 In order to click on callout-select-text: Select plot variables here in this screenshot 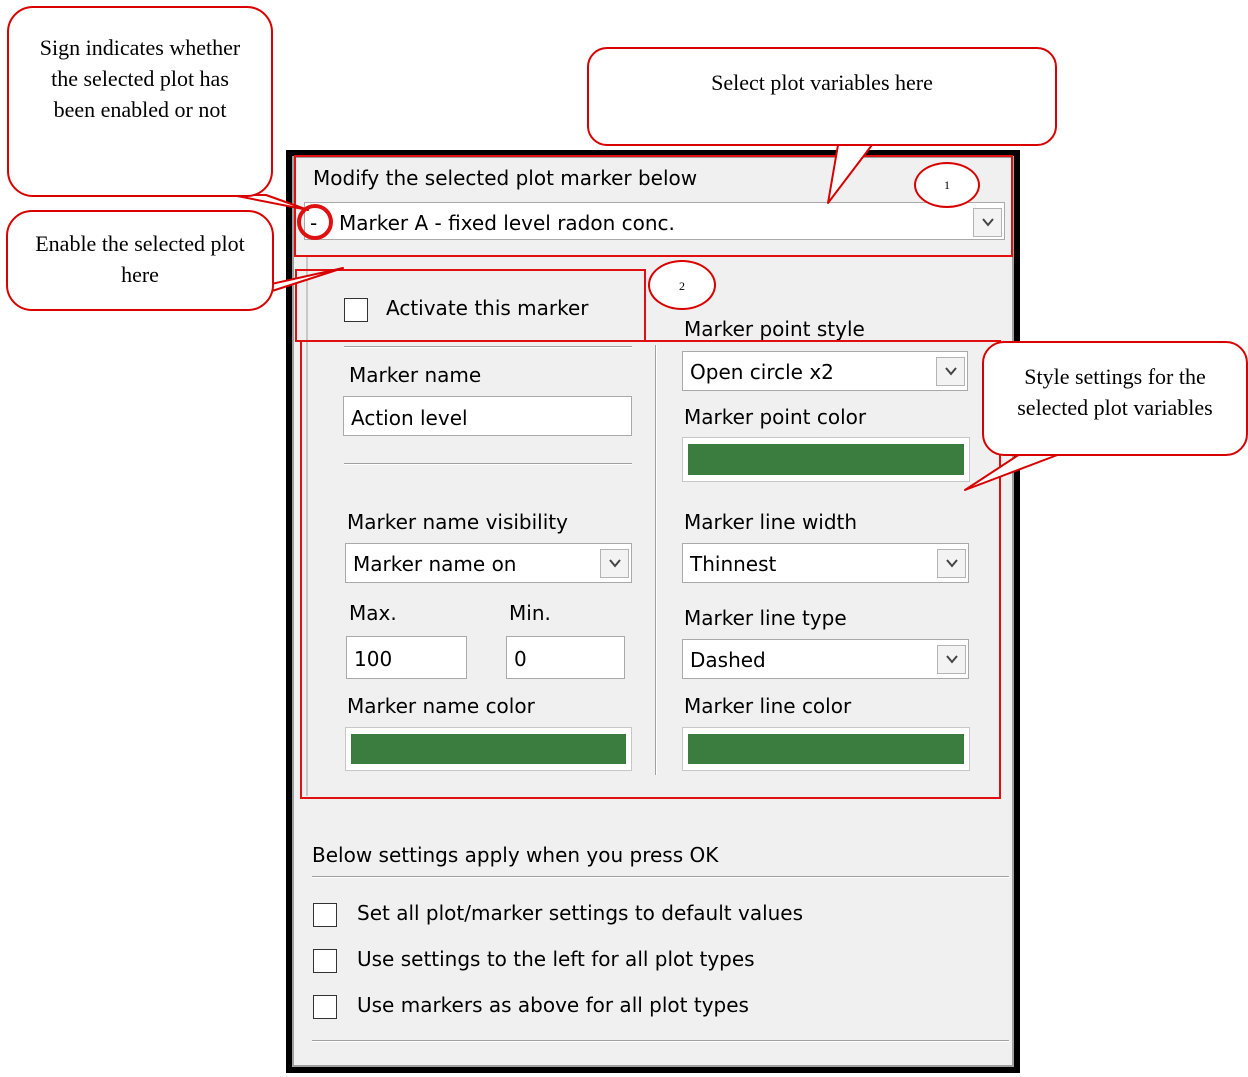, I will do `click(822, 82)`.